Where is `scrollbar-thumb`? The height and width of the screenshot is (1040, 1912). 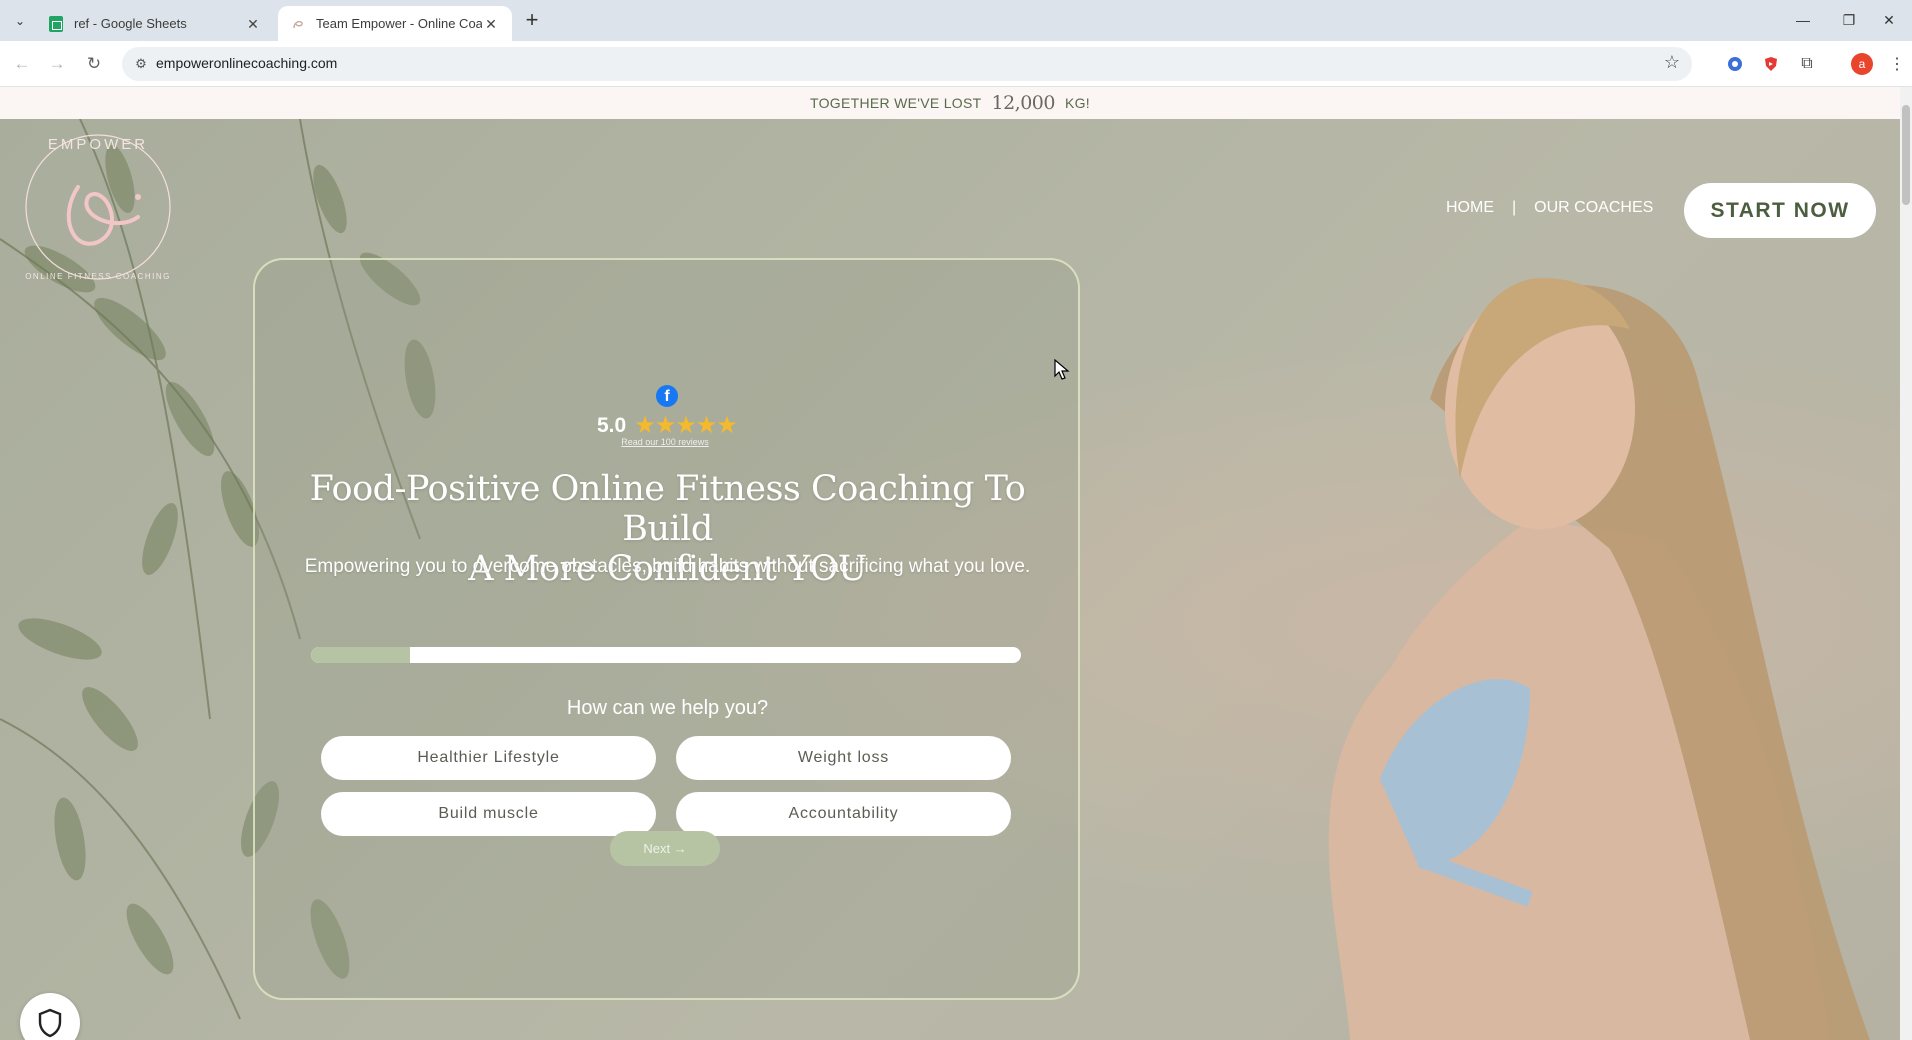 scrollbar-thumb is located at coordinates (1906, 155).